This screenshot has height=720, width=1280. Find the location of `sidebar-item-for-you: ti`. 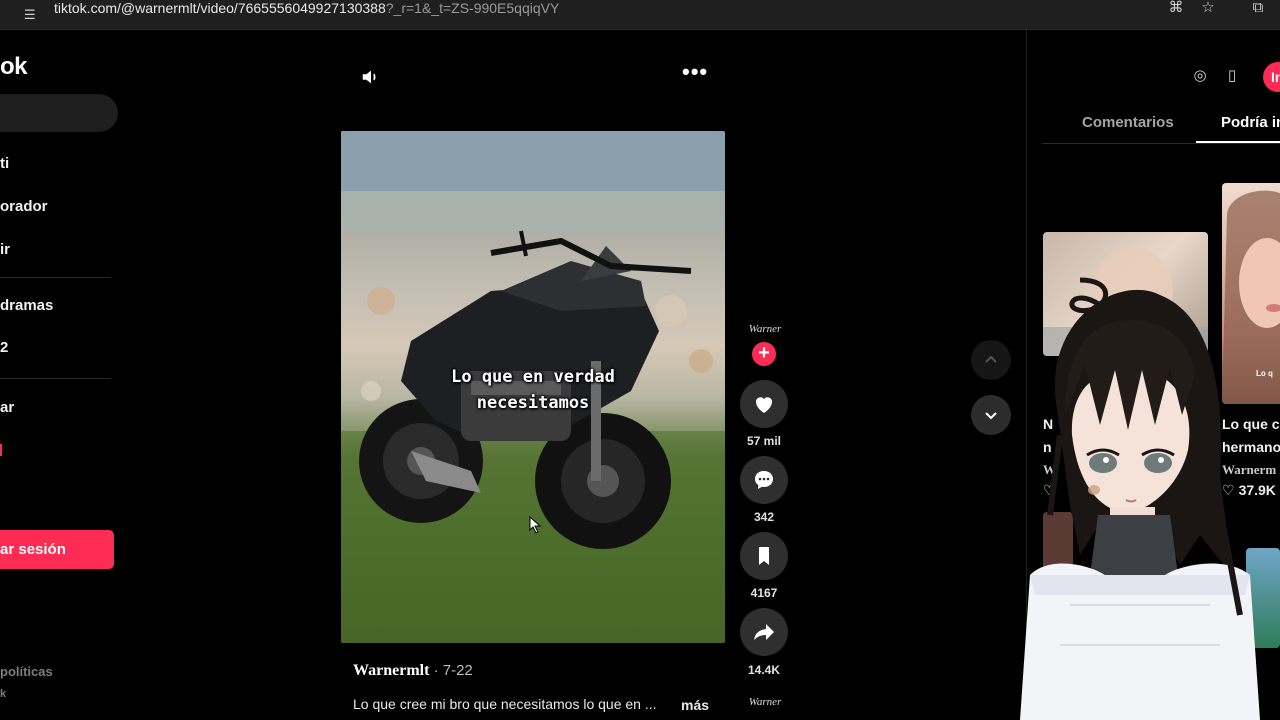

sidebar-item-for-you: ti is located at coordinates (4, 163).